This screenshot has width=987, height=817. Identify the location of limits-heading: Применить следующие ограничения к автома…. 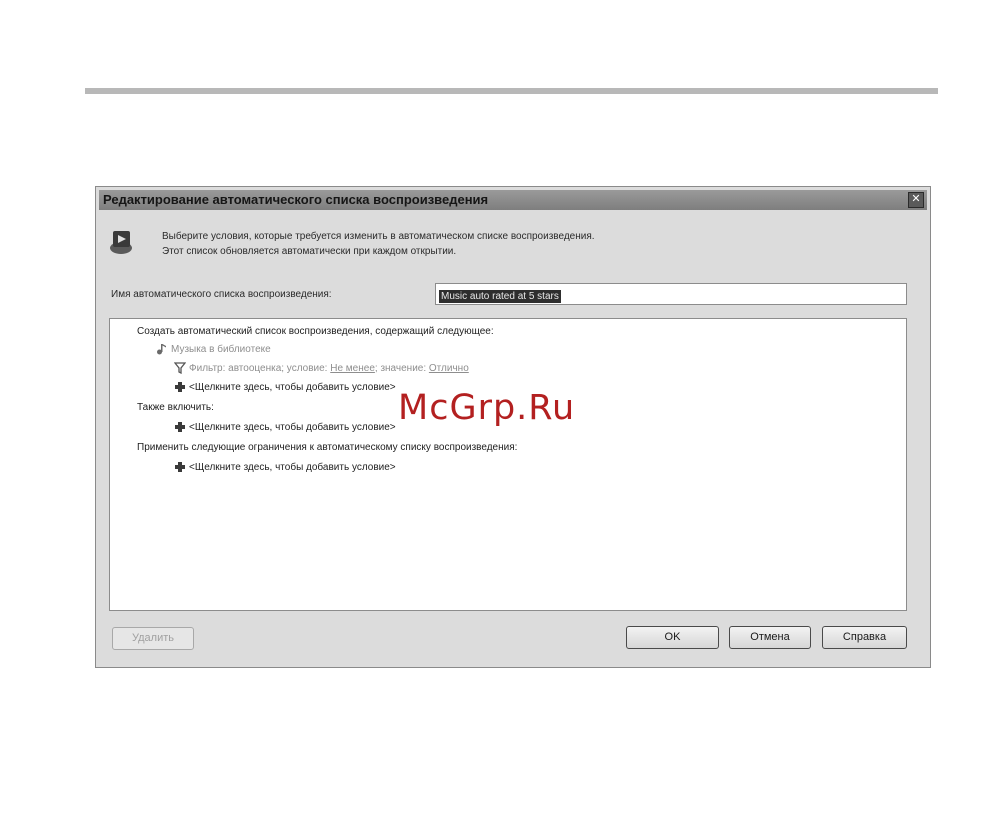
(327, 447).